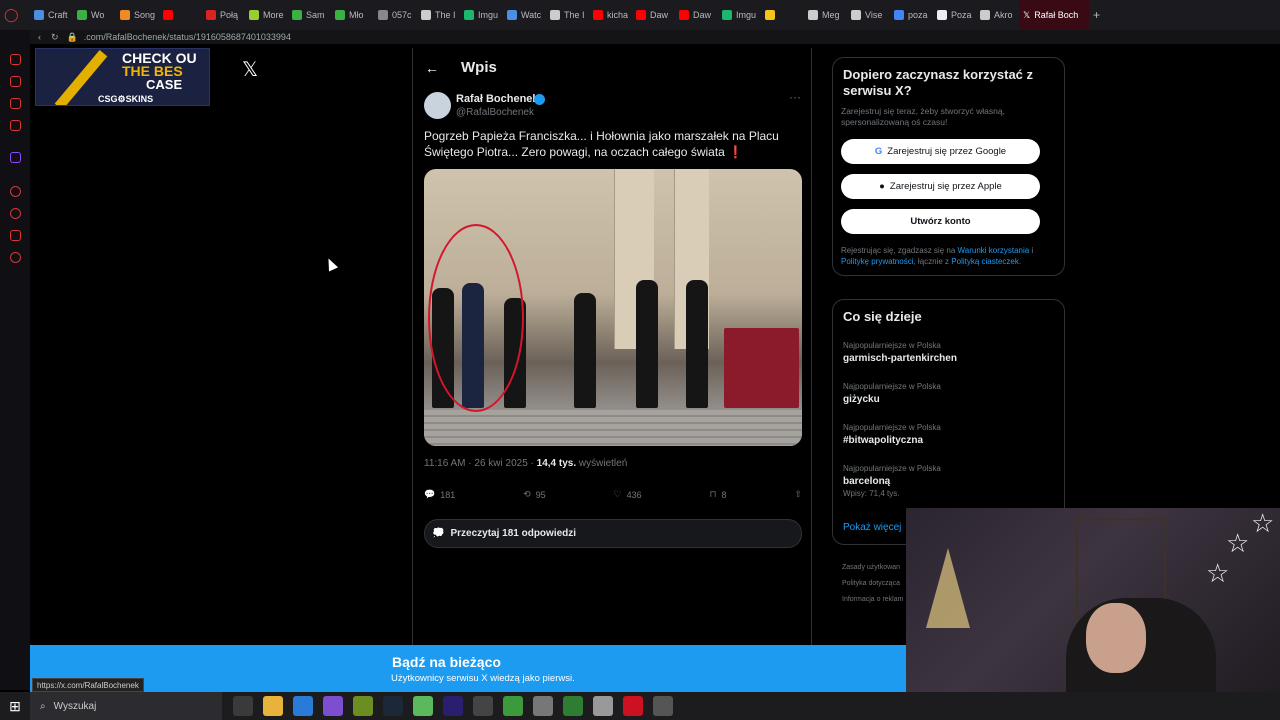 This screenshot has width=1280, height=720. I want to click on settings-icon, so click(15, 257).